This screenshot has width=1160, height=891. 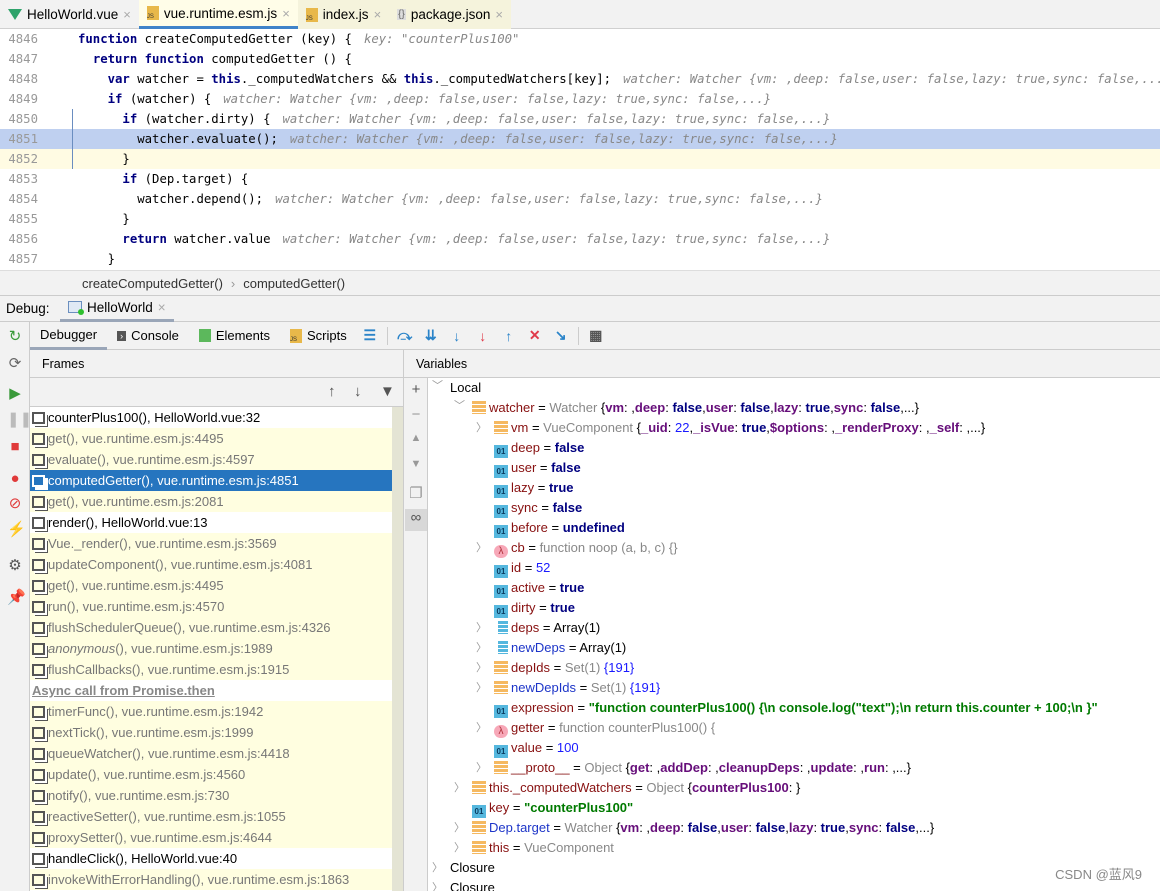 What do you see at coordinates (152, 283) in the screenshot?
I see `breadcrumb-item: createComputedGetter()` at bounding box center [152, 283].